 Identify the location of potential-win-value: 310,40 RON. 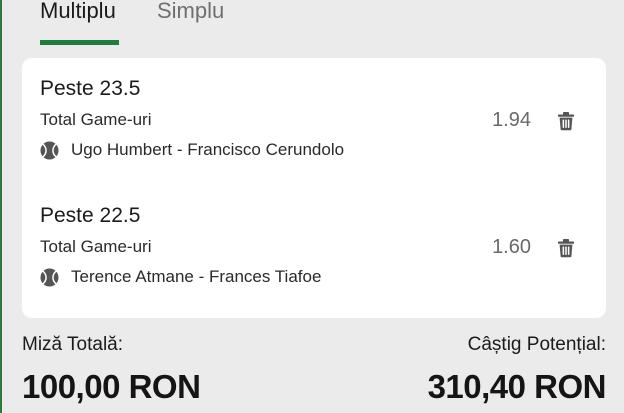
(517, 386).